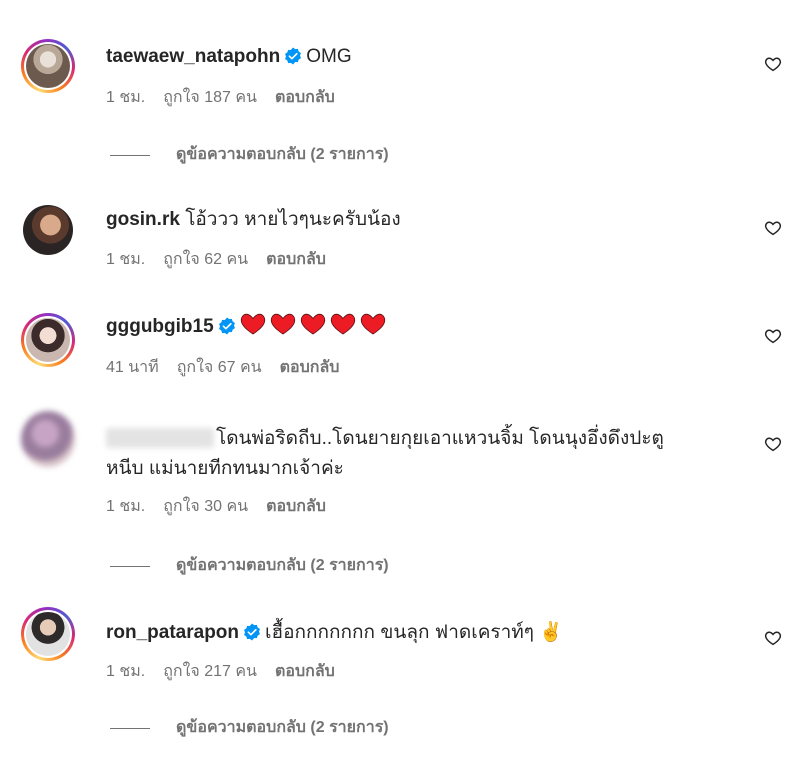  What do you see at coordinates (219, 367) in the screenshot?
I see `like-count: ถูกใจ 67 คน` at bounding box center [219, 367].